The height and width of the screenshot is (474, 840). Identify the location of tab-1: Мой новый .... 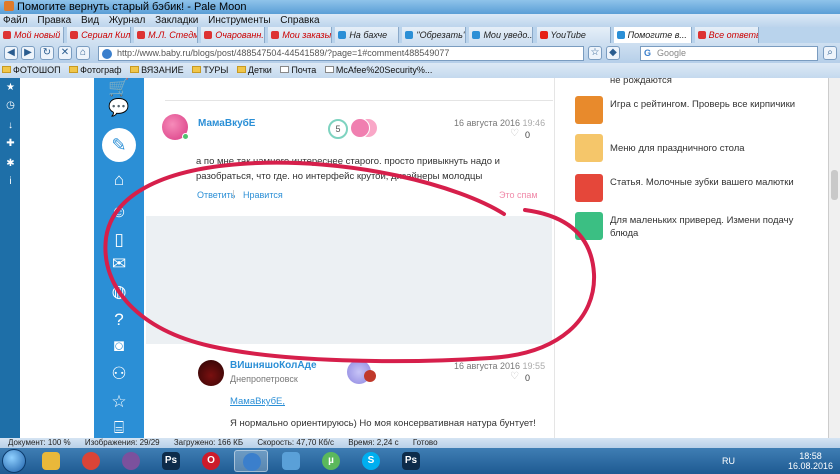
(32, 35).